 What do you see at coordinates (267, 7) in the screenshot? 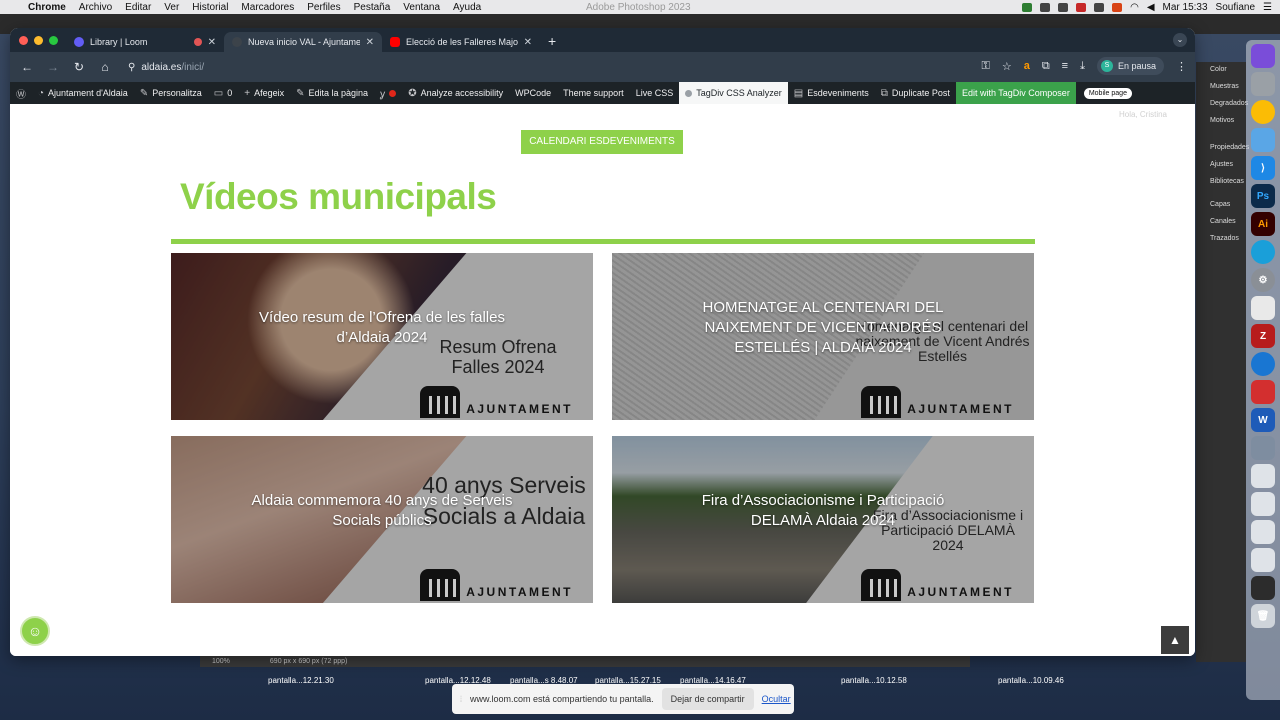
I see `menu-item-marcadores: Marcadores` at bounding box center [267, 7].